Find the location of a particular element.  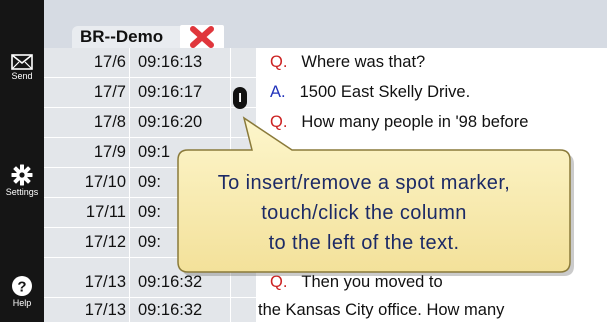

page-line: 17/8 is located at coordinates (109, 122).